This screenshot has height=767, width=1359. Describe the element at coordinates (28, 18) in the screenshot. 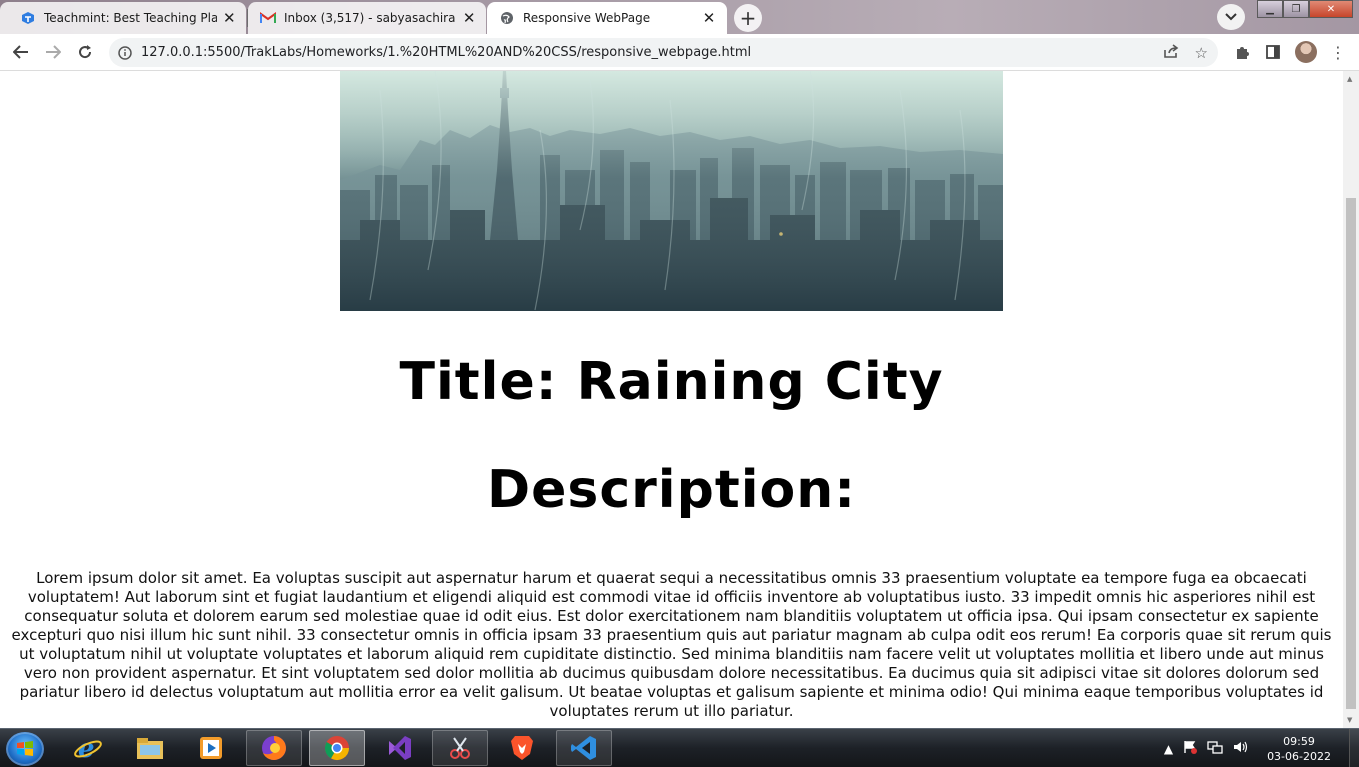

I see `teachmint-icon` at that location.